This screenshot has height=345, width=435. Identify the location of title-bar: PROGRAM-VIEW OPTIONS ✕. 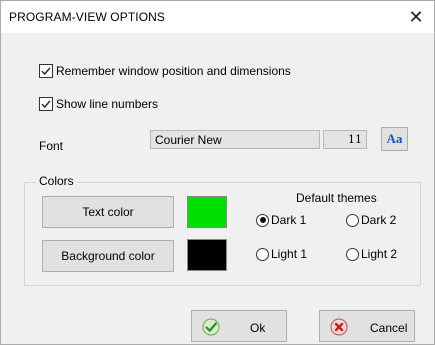
(217, 17).